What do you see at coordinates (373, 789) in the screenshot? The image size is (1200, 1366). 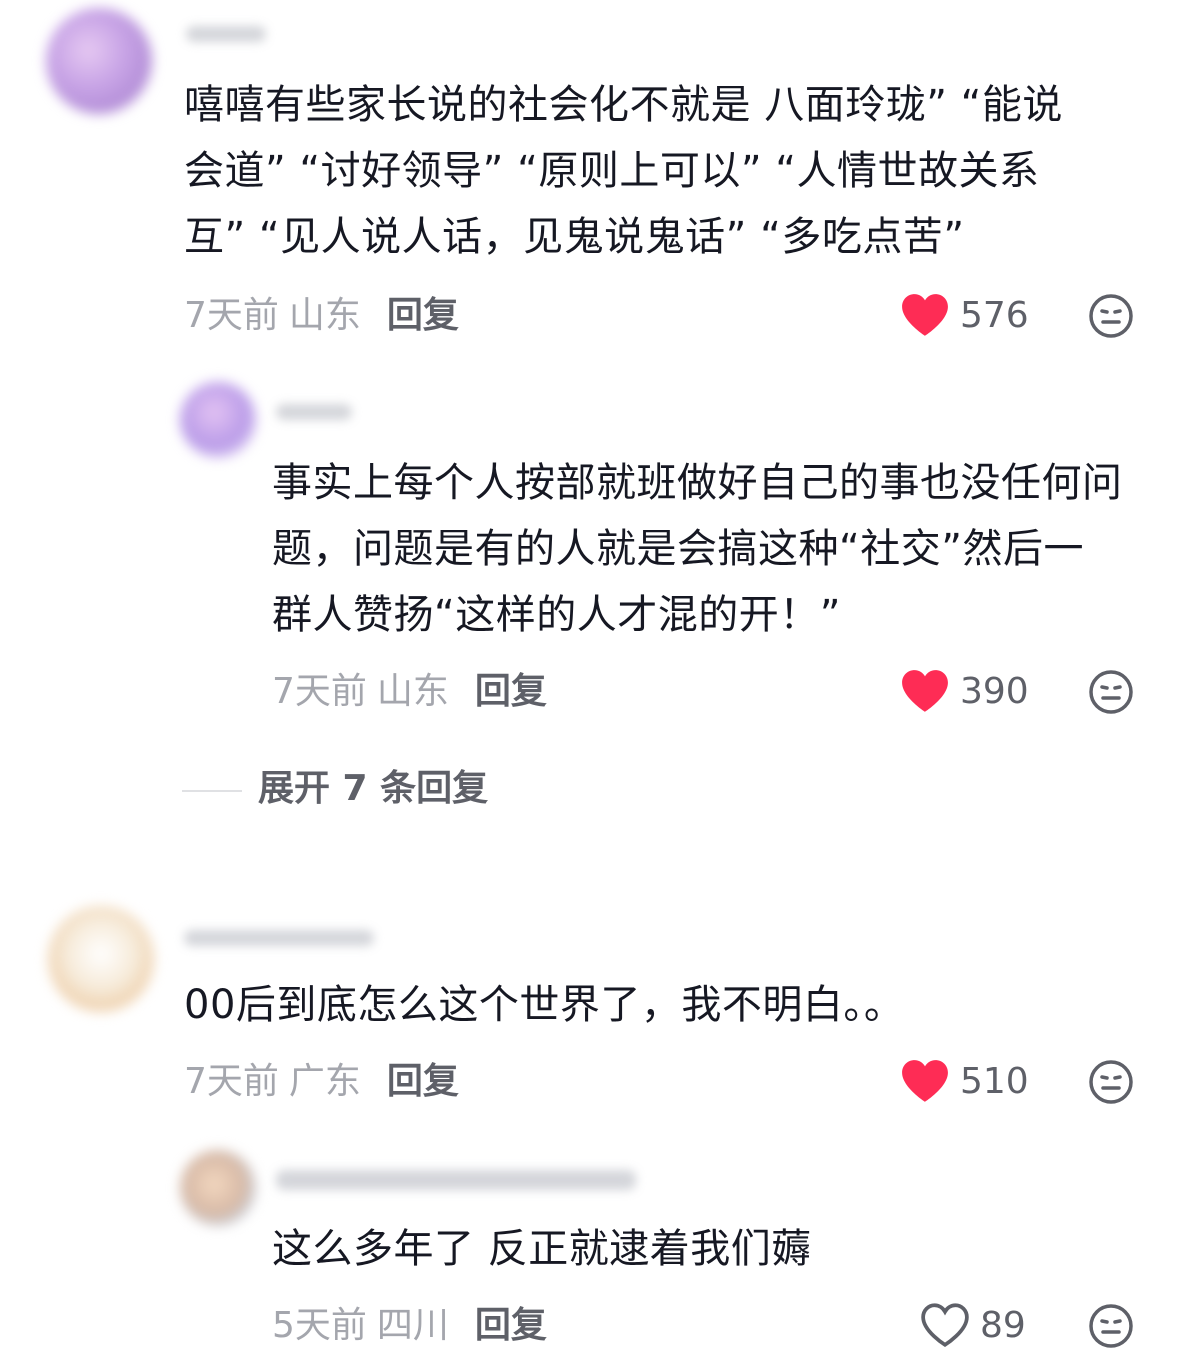 I see `expand-replies-button: 展开 7 条回复` at bounding box center [373, 789].